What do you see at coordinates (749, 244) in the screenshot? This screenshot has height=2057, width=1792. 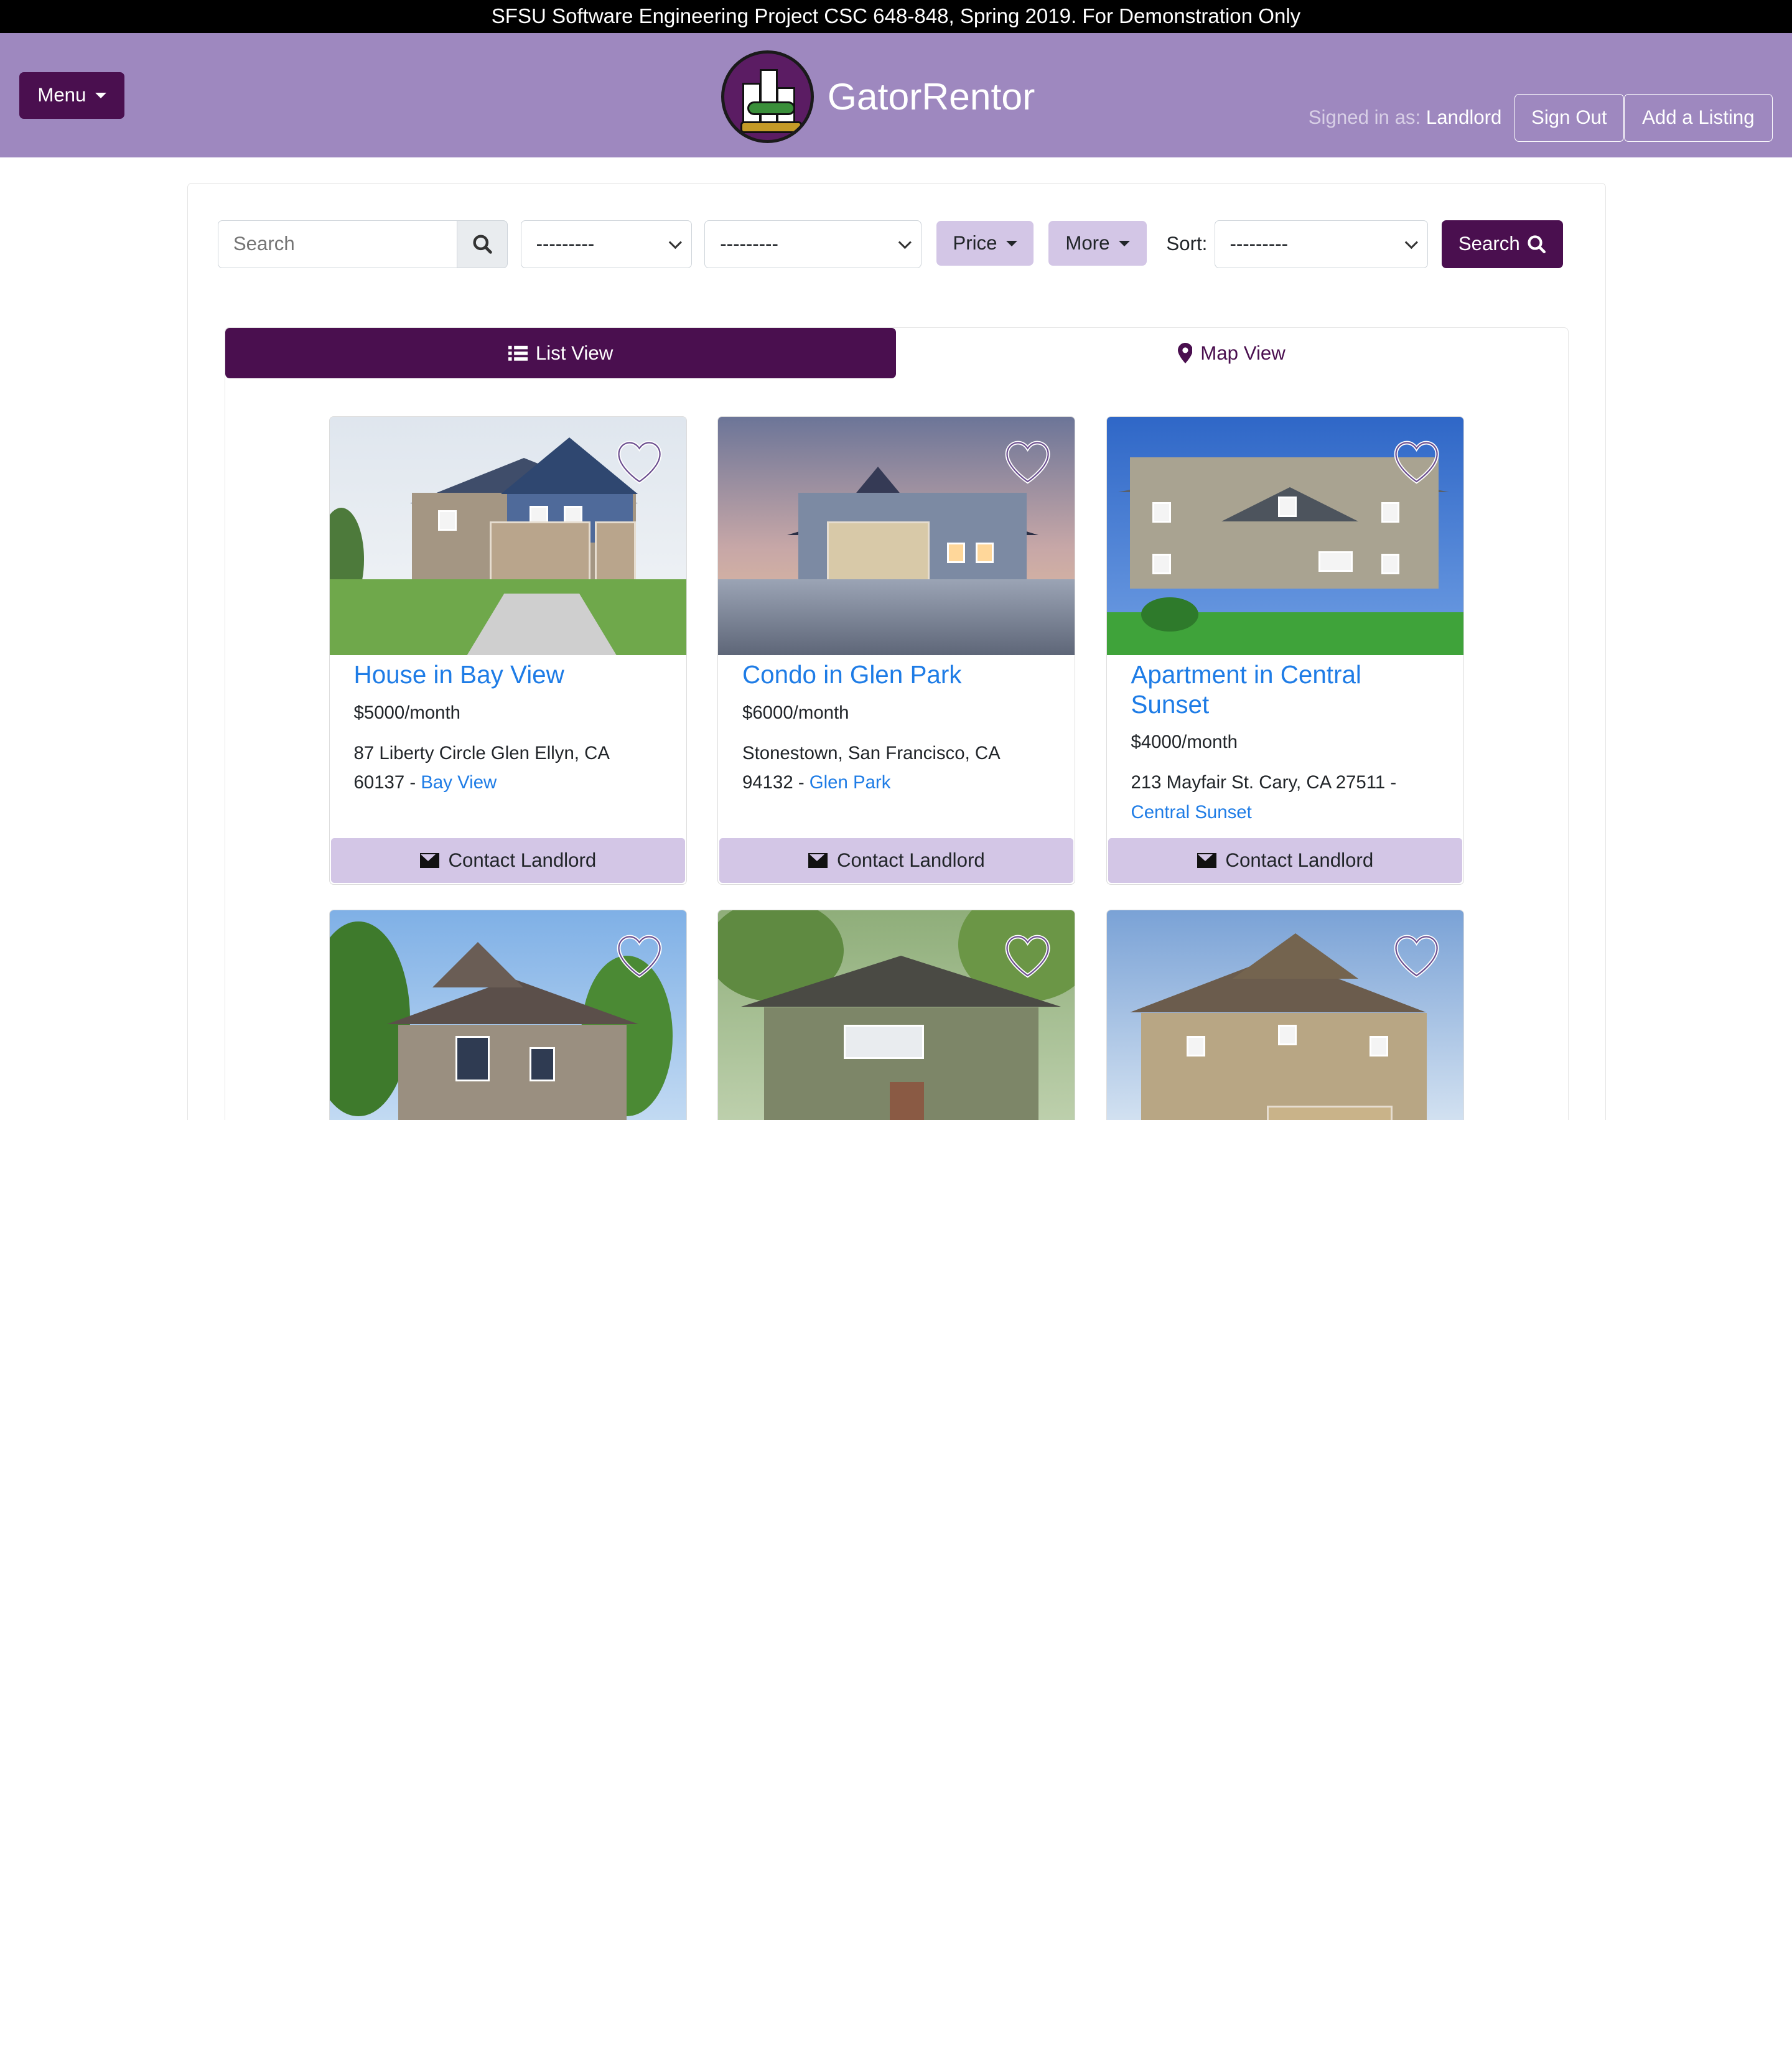 I see `filter-select-2-value: ---------` at bounding box center [749, 244].